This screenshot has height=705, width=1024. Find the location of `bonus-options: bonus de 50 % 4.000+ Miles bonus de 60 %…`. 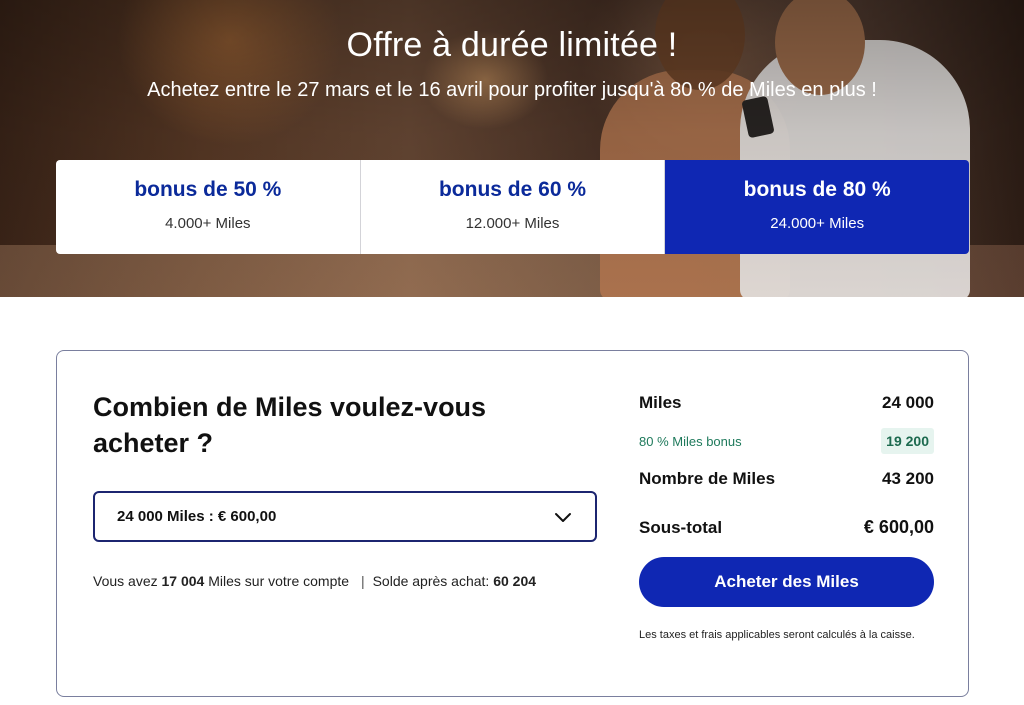

bonus-options: bonus de 50 % 4.000+ Miles bonus de 60 %… is located at coordinates (512, 207).